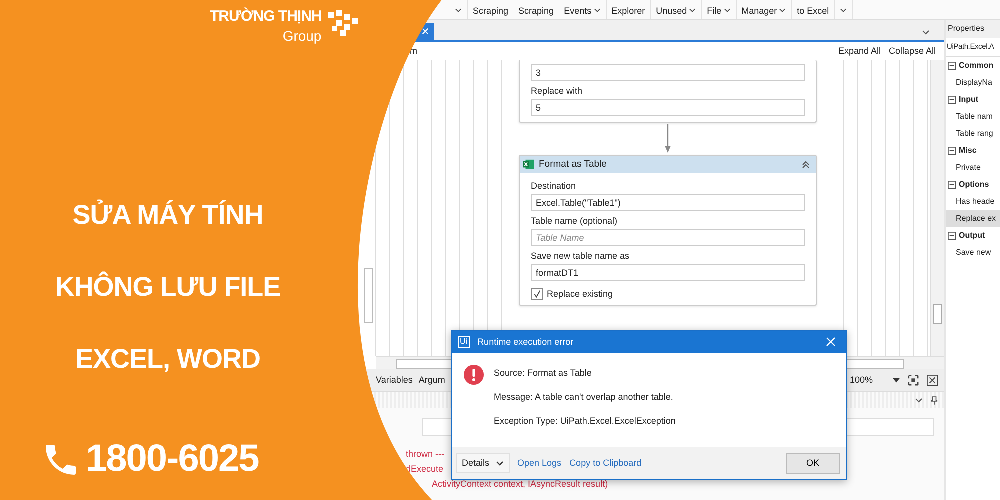 The width and height of the screenshot is (1000, 500). I want to click on ribbon-button: to Excel, so click(814, 9).